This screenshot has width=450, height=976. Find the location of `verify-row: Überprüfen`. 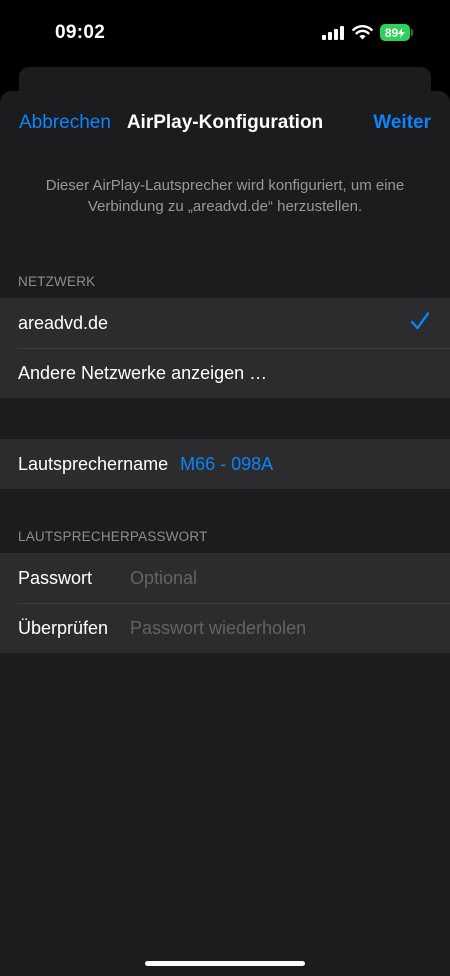

verify-row: Überprüfen is located at coordinates (225, 628).